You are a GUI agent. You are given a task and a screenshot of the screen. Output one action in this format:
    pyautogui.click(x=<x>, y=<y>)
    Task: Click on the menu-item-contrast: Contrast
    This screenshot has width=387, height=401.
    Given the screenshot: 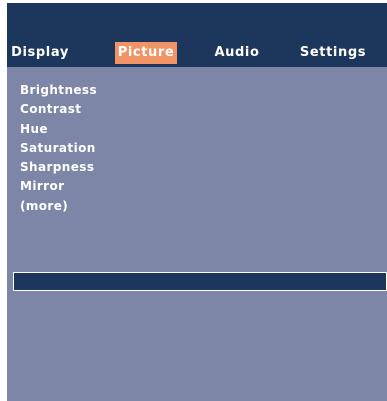 What is the action you would take?
    pyautogui.click(x=58, y=109)
    